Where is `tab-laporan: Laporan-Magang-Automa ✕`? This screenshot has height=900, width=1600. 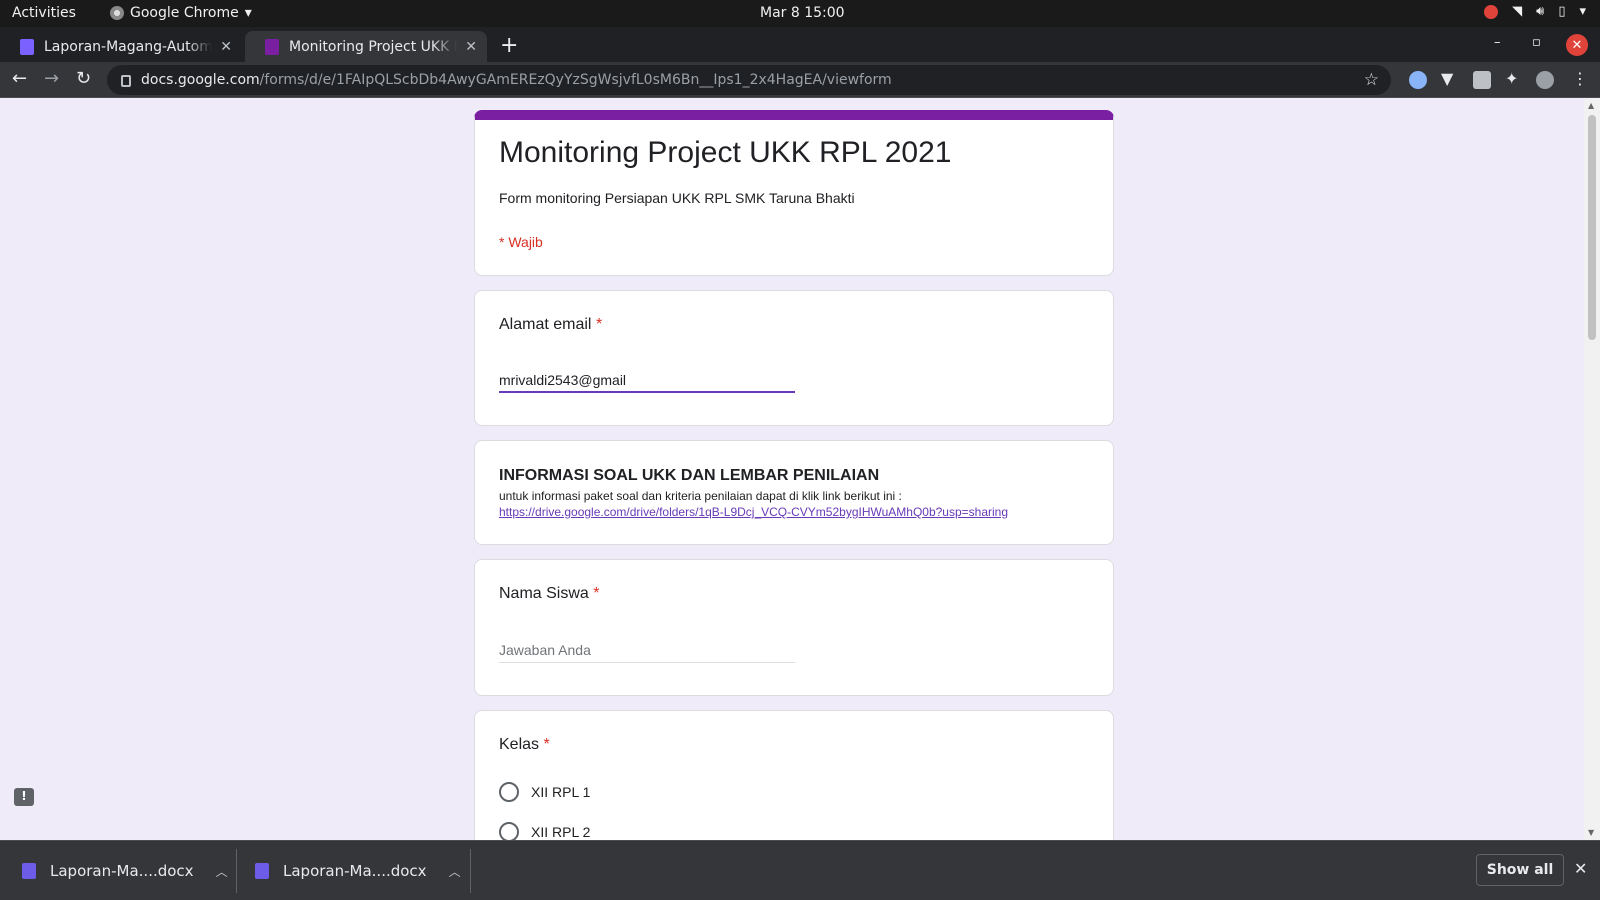 tab-laporan: Laporan-Magang-Automa ✕ is located at coordinates (121, 46).